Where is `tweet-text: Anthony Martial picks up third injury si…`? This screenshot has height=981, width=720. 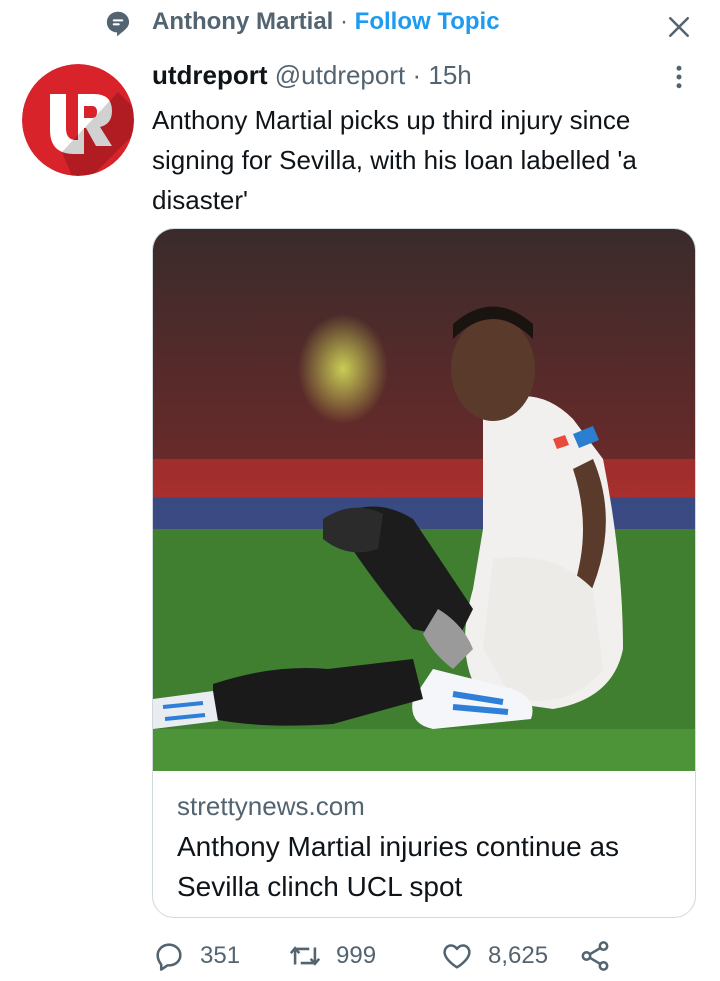 tweet-text: Anthony Martial picks up third injury si… is located at coordinates (394, 160).